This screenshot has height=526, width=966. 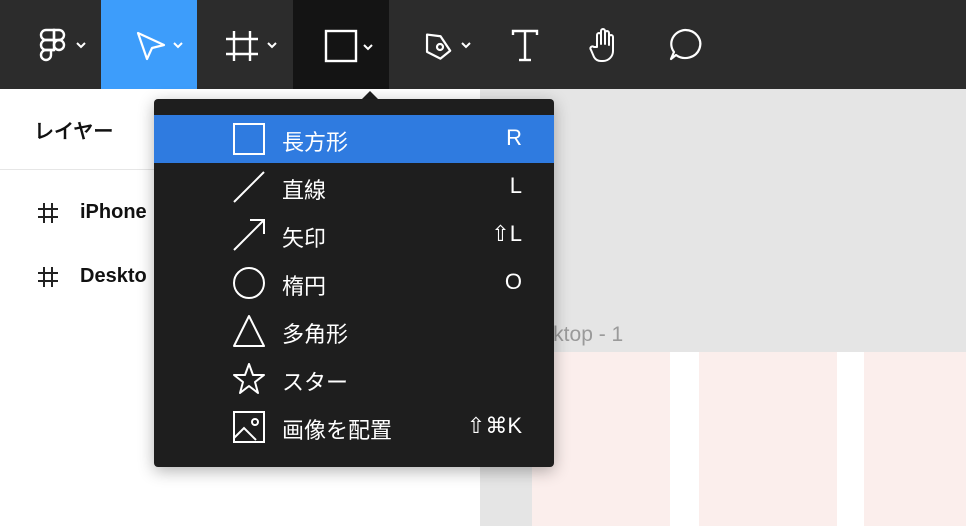 What do you see at coordinates (249, 427) in the screenshot?
I see `image-icon` at bounding box center [249, 427].